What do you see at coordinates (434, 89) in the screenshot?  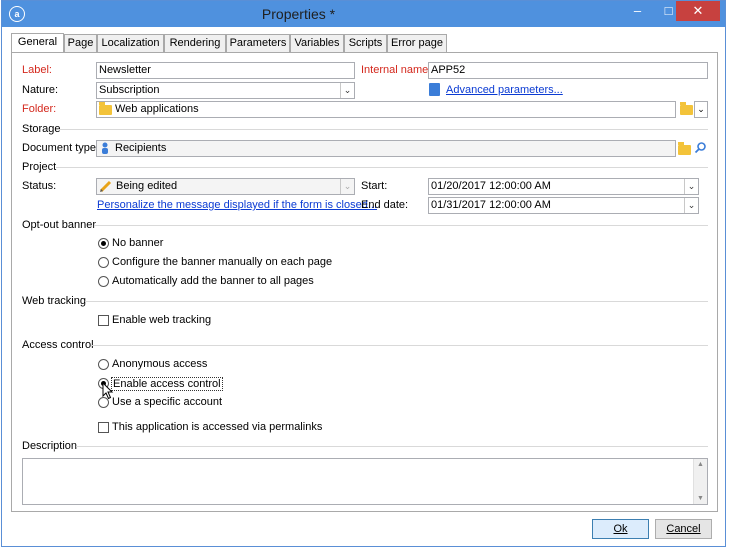 I see `clipboard-icon` at bounding box center [434, 89].